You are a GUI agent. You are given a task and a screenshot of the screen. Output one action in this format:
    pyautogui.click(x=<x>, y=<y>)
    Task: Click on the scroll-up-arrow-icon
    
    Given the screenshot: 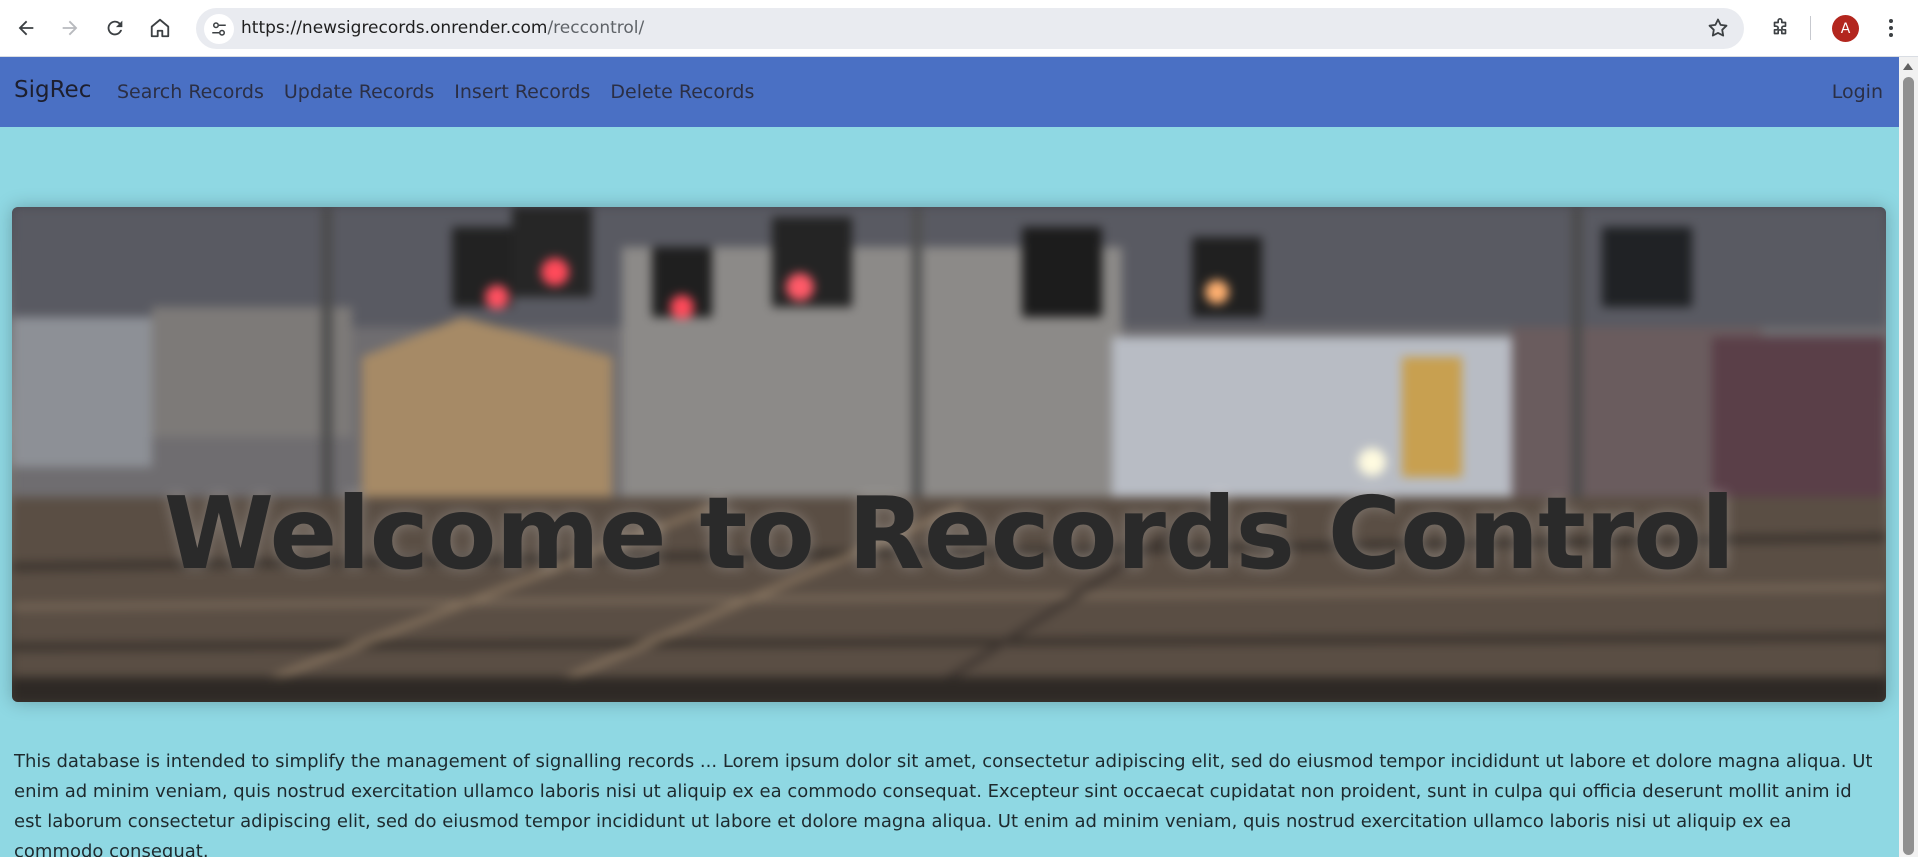 What is the action you would take?
    pyautogui.click(x=1908, y=66)
    